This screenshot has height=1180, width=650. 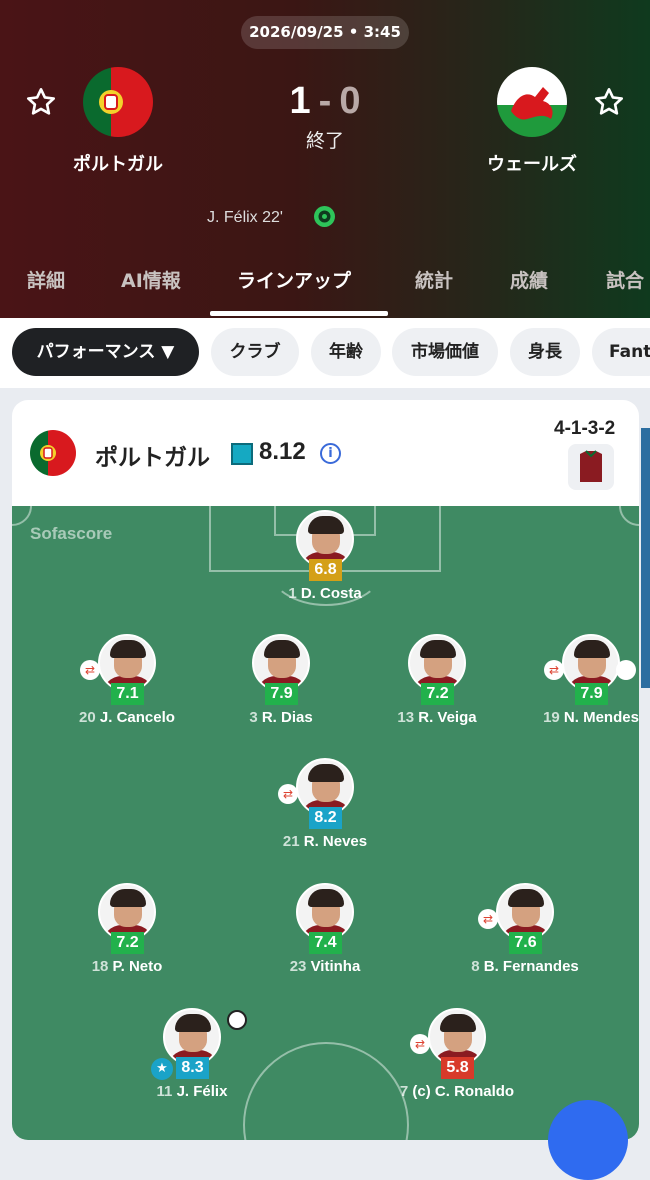 I want to click on player-number: 13, so click(x=406, y=717).